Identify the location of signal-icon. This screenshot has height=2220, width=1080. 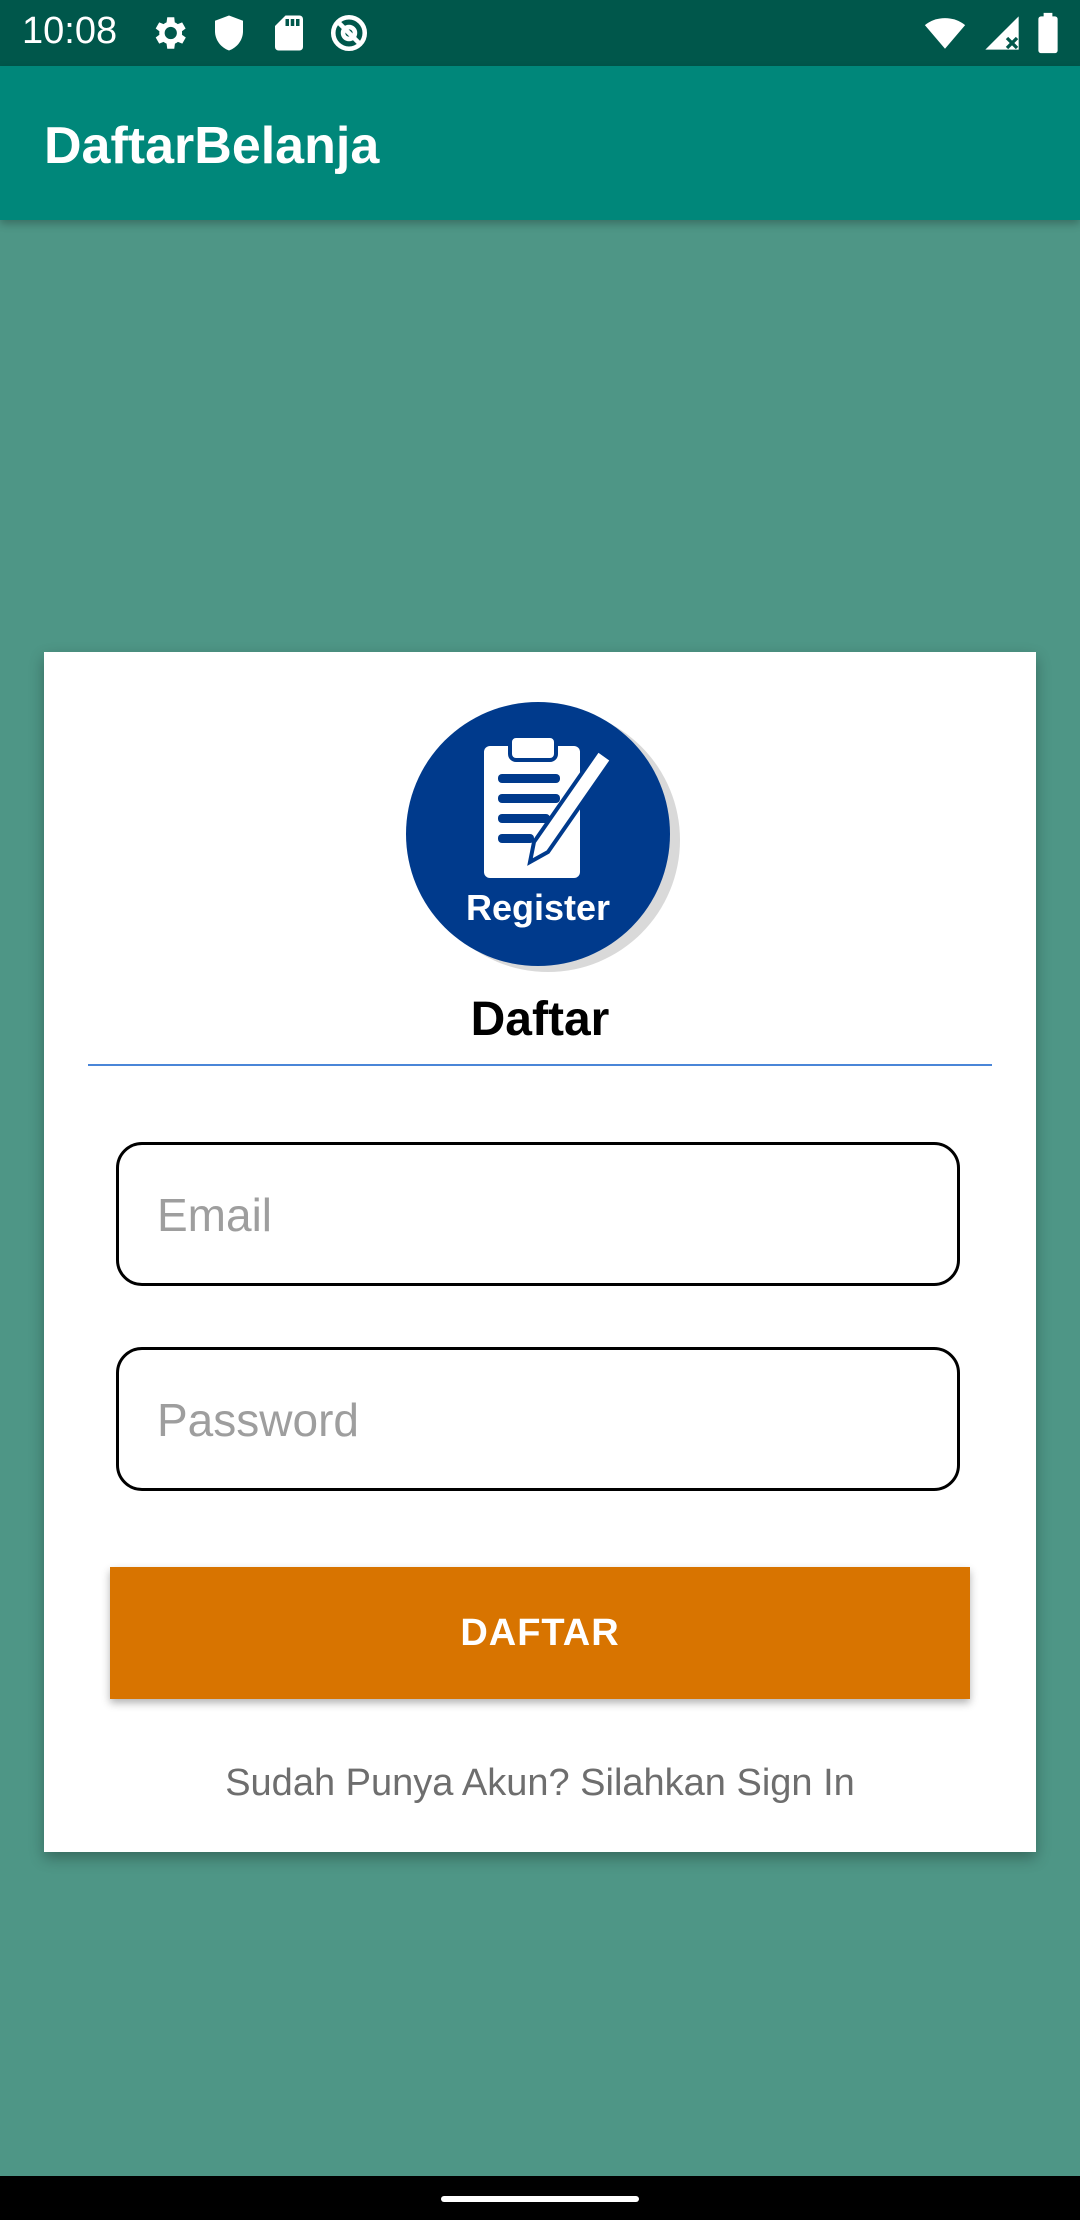
(1002, 33).